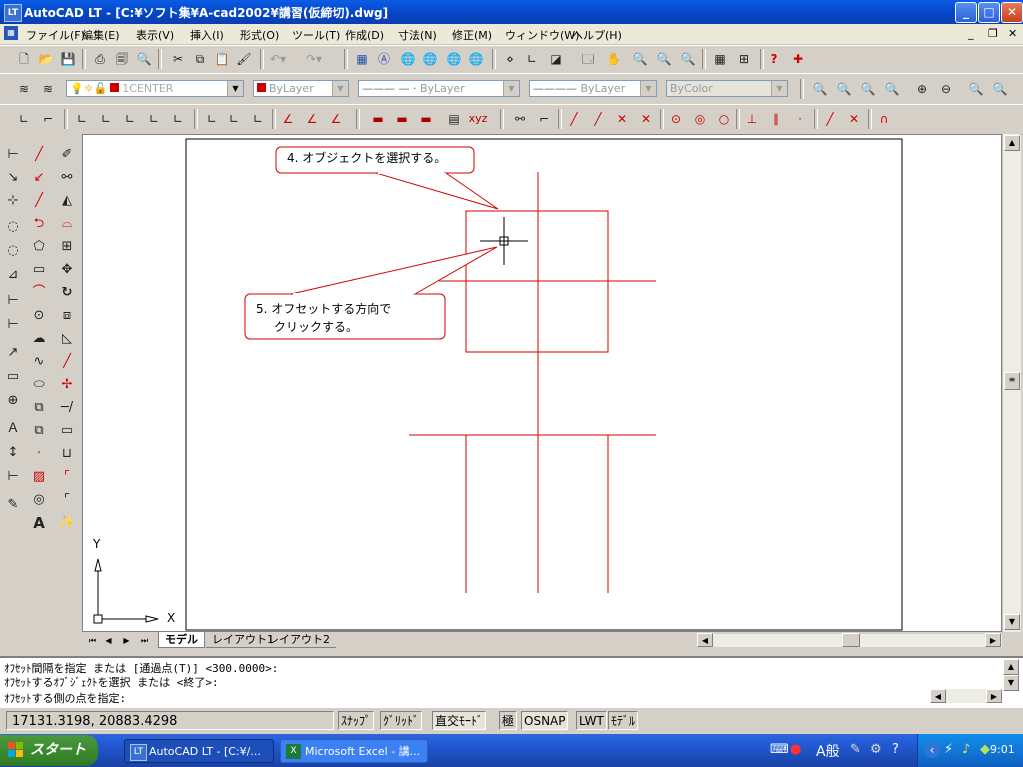  What do you see at coordinates (24, 59) in the screenshot?
I see `new-icon: 🗋` at bounding box center [24, 59].